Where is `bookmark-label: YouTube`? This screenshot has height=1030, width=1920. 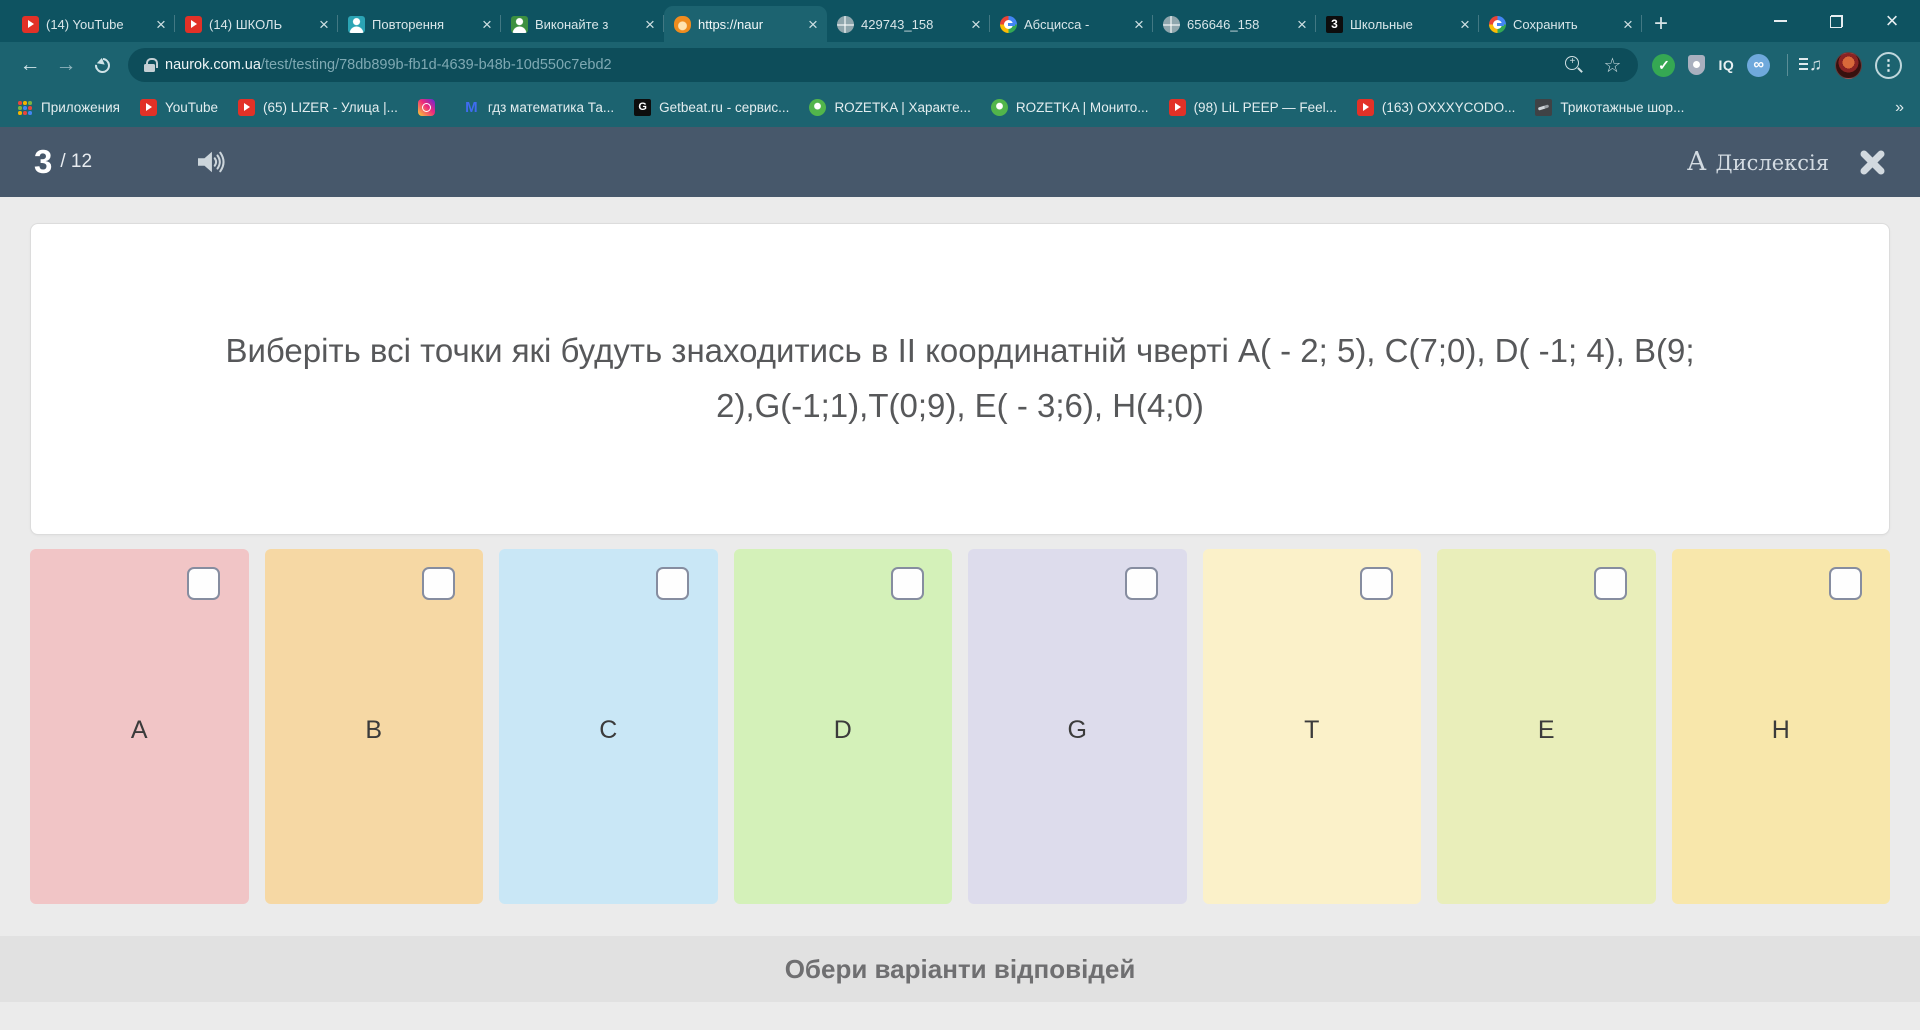 bookmark-label: YouTube is located at coordinates (191, 107).